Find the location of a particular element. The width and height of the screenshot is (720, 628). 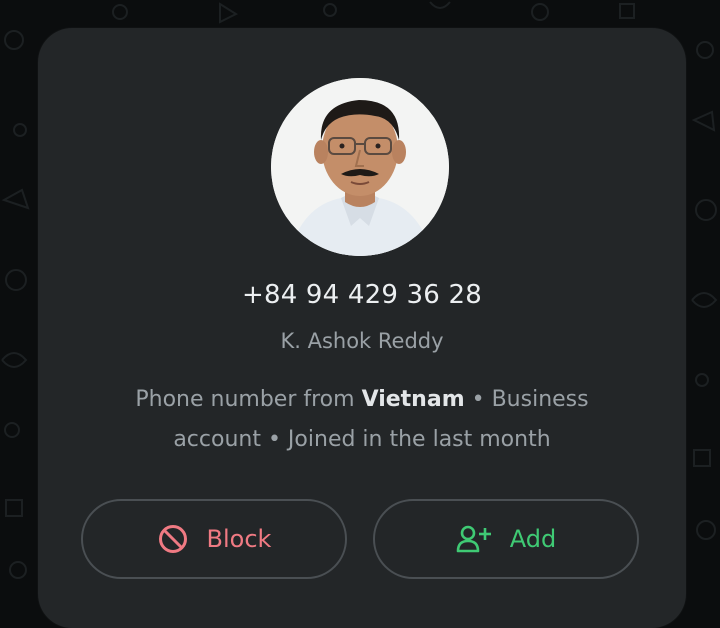

info-country: Vietnam is located at coordinates (413, 399).